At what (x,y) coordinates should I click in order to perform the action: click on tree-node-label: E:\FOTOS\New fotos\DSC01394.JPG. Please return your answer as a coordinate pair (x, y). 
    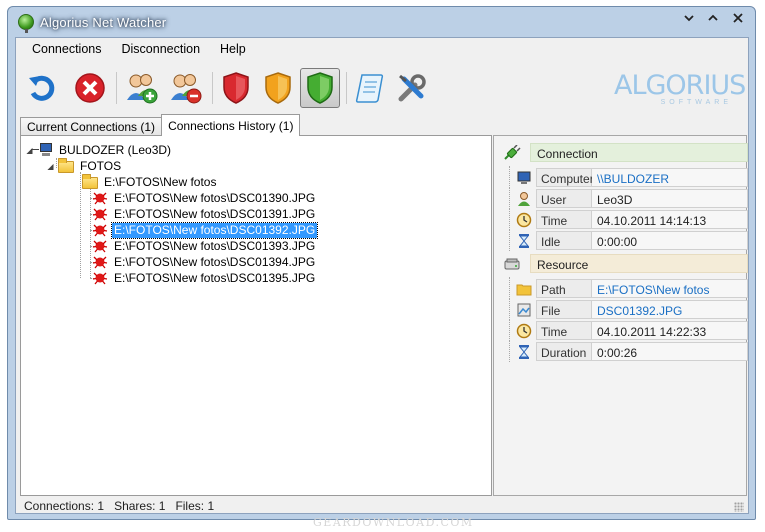
    Looking at the image, I should click on (215, 261).